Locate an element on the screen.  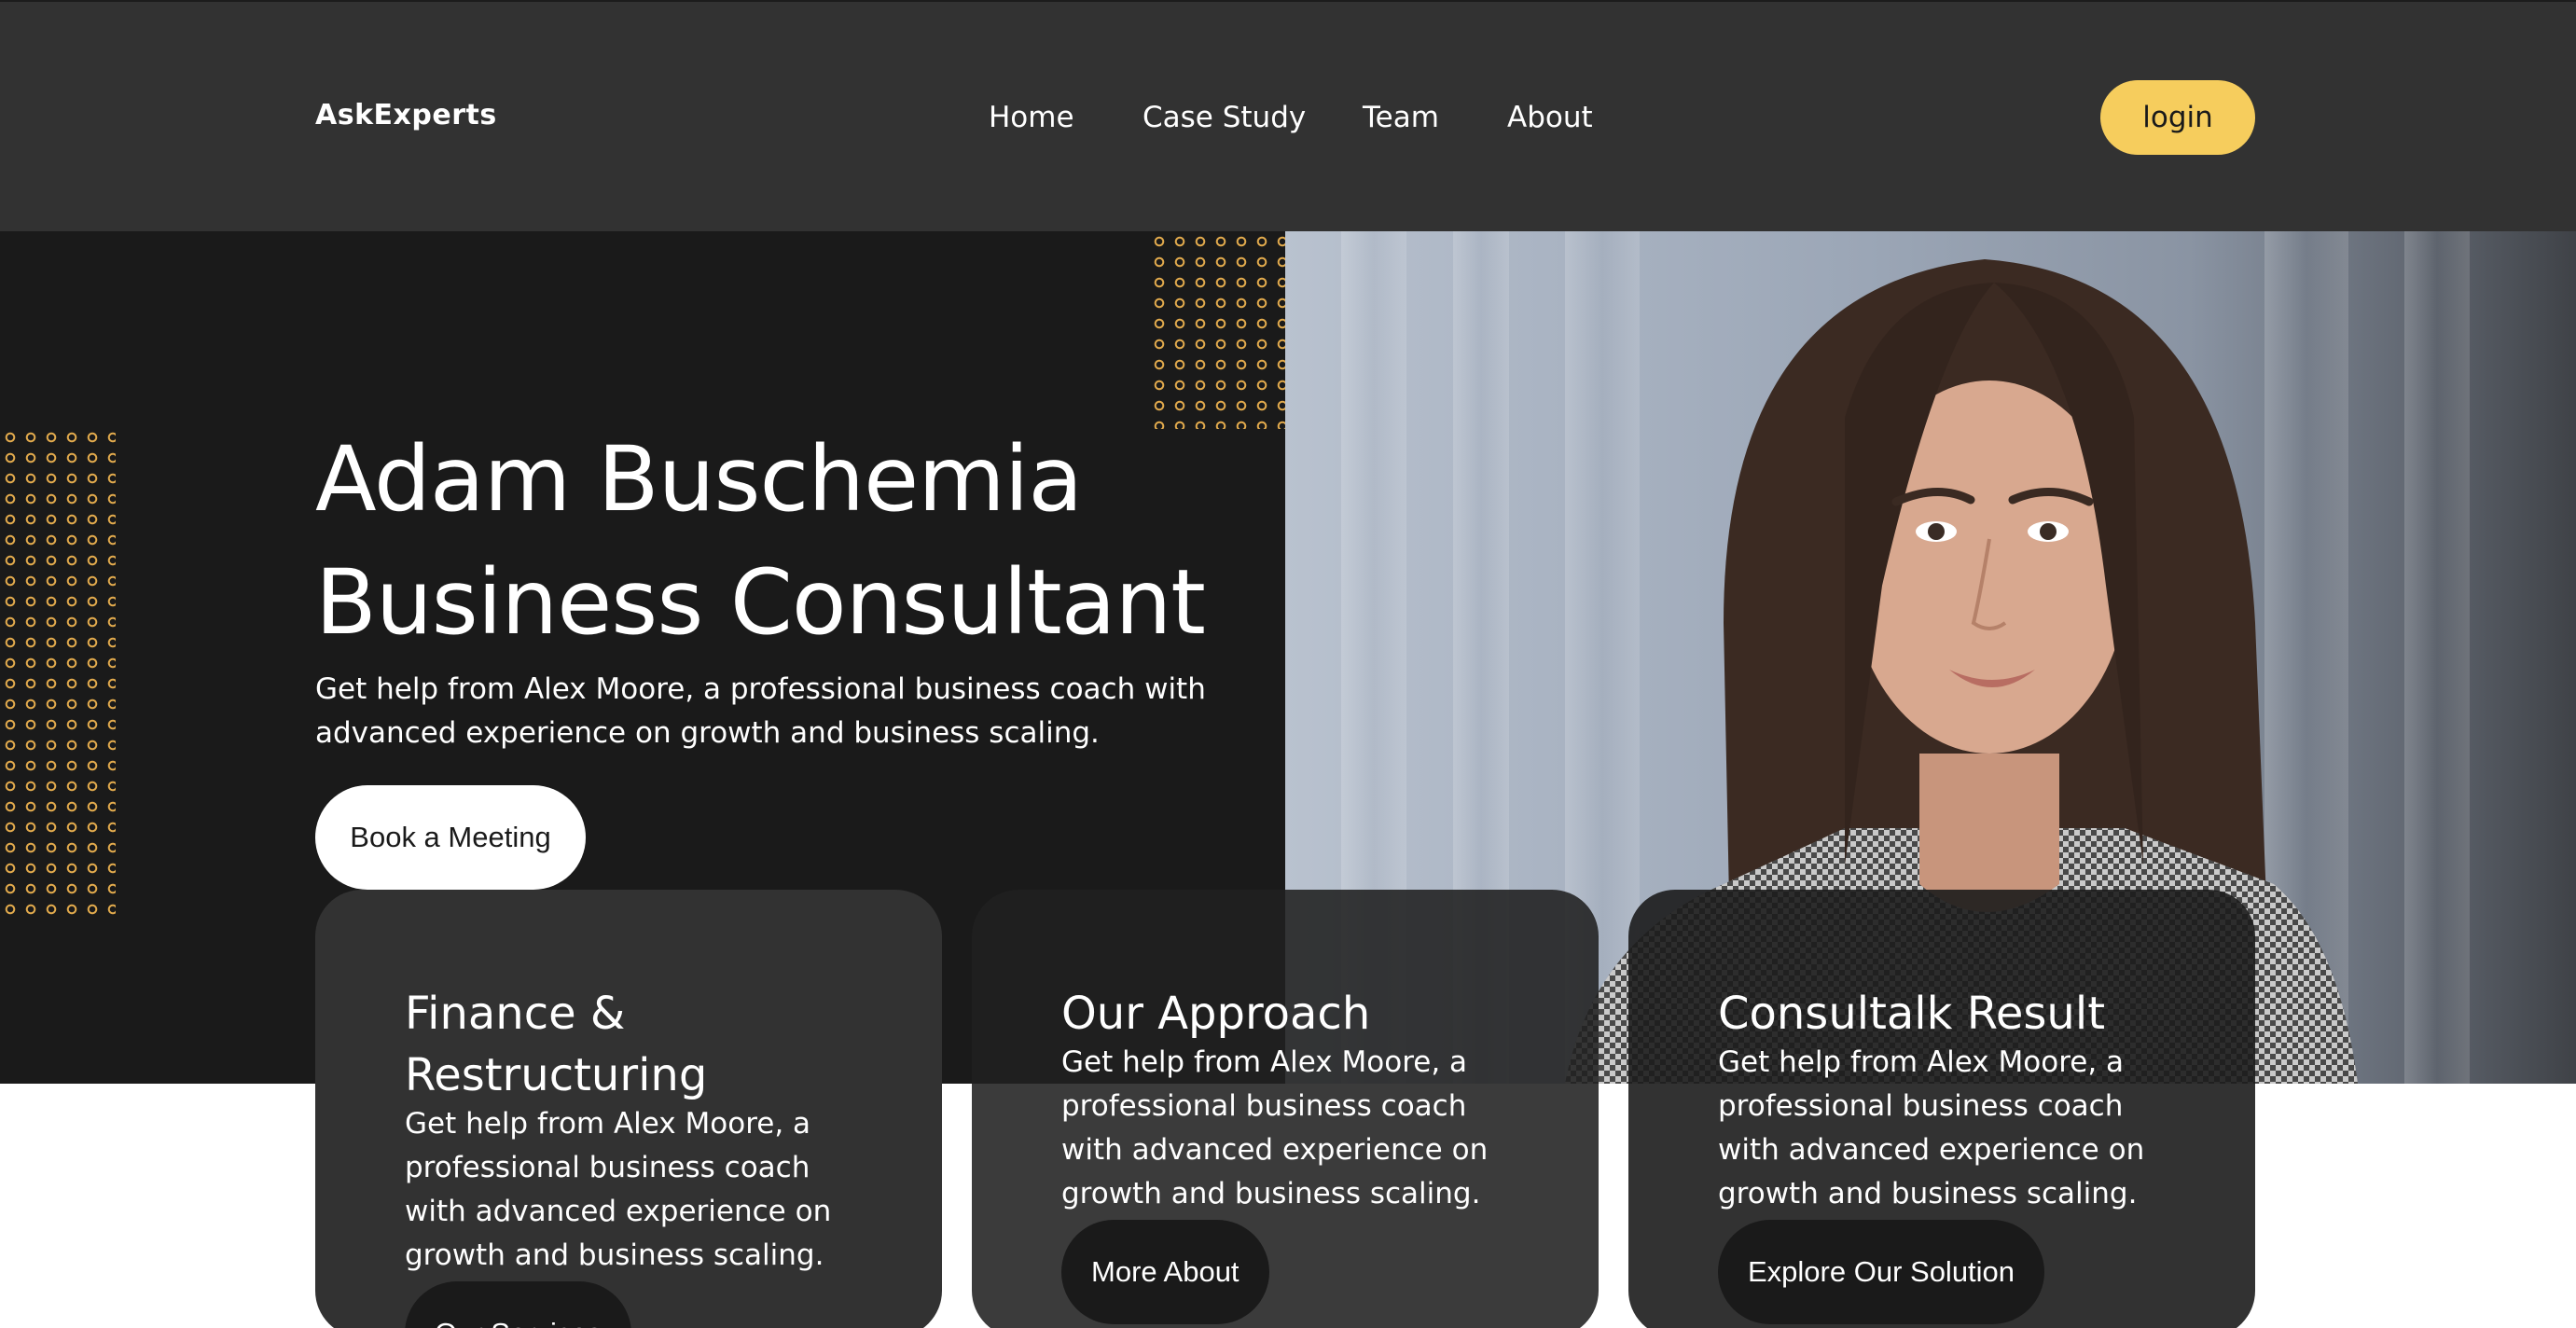
nav-link-about: About is located at coordinates (1550, 117).